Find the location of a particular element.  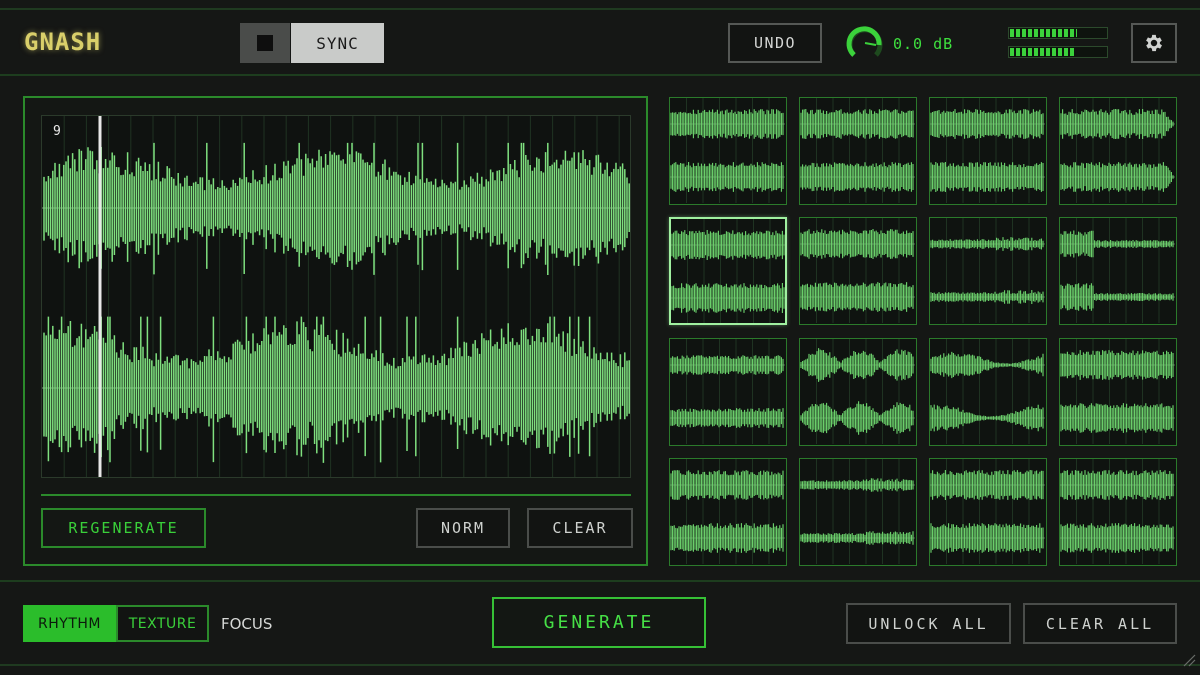

undo-button: UNDO is located at coordinates (775, 43).